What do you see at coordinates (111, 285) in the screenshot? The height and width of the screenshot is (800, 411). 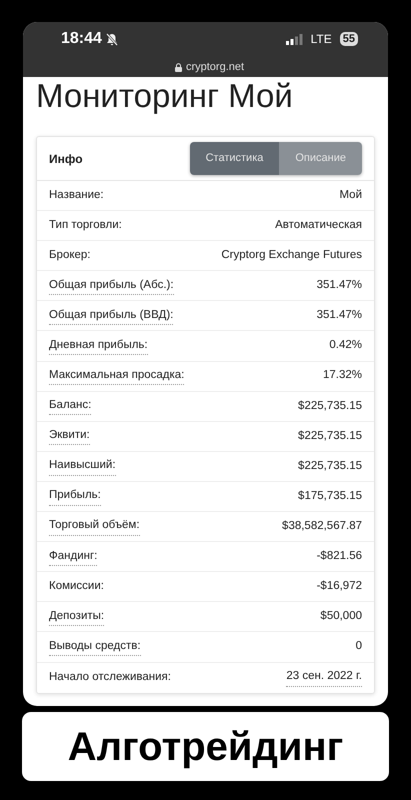 I see `row-label: Общая прибыль (Абс.):` at bounding box center [111, 285].